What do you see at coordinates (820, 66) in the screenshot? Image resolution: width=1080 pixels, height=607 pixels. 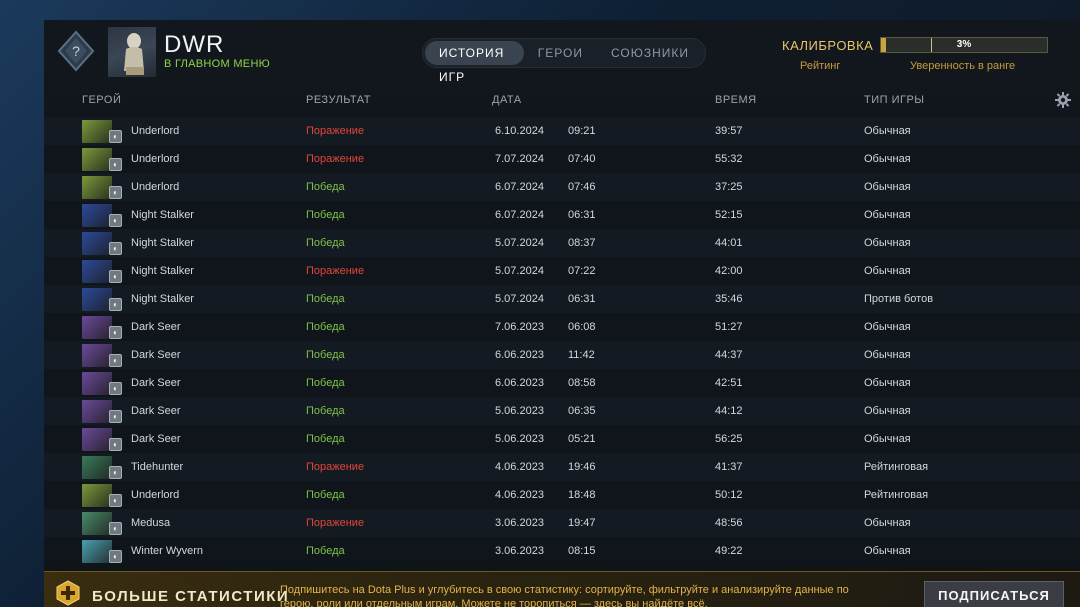 I see `rating-label: Рейтинг` at bounding box center [820, 66].